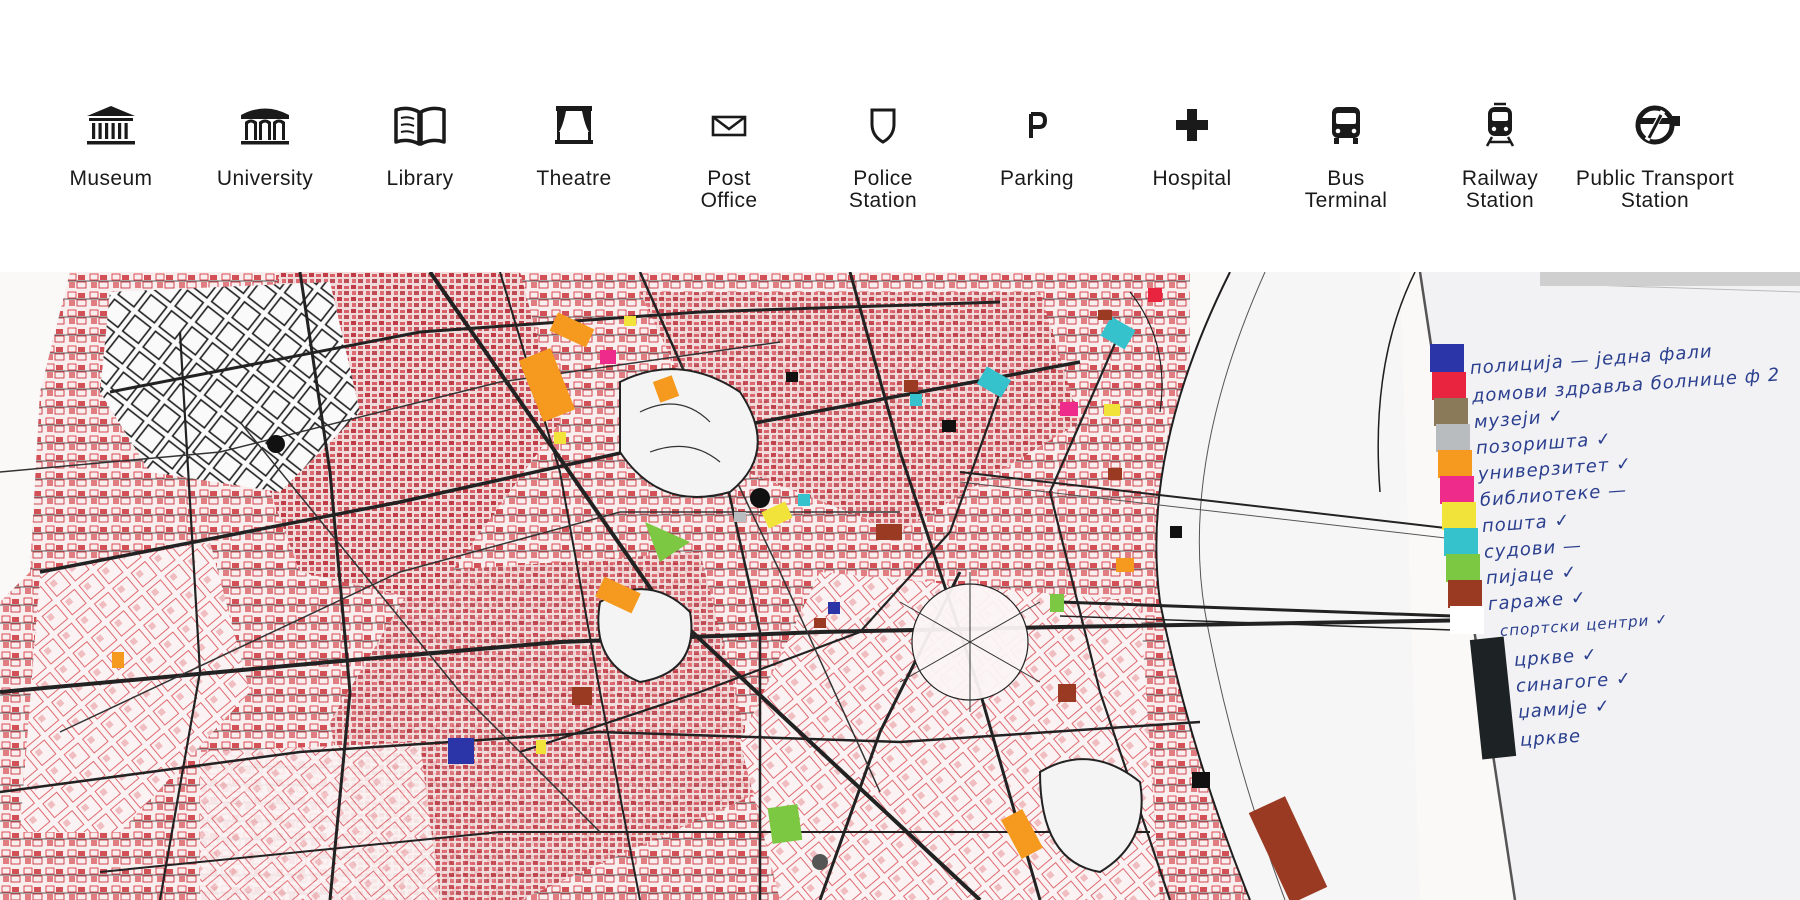  Describe the element at coordinates (420, 125) in the screenshot. I see `library-book-icon` at that location.